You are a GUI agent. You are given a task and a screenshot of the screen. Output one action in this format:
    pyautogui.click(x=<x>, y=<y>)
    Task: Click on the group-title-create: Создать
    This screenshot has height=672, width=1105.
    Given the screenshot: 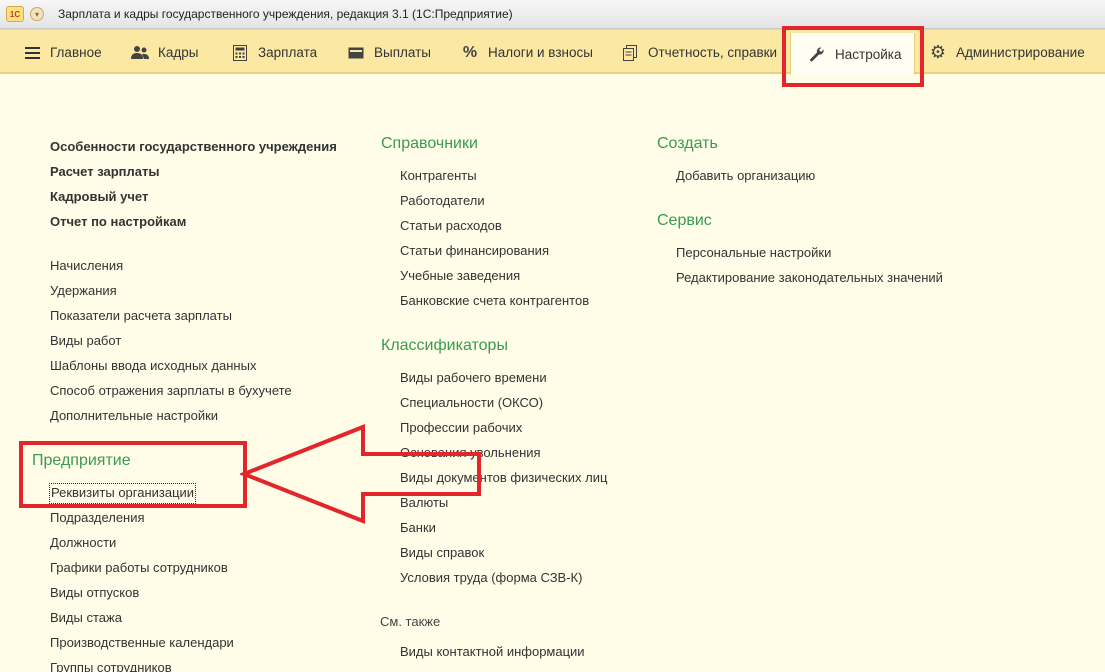 What is the action you would take?
    pyautogui.click(x=687, y=143)
    